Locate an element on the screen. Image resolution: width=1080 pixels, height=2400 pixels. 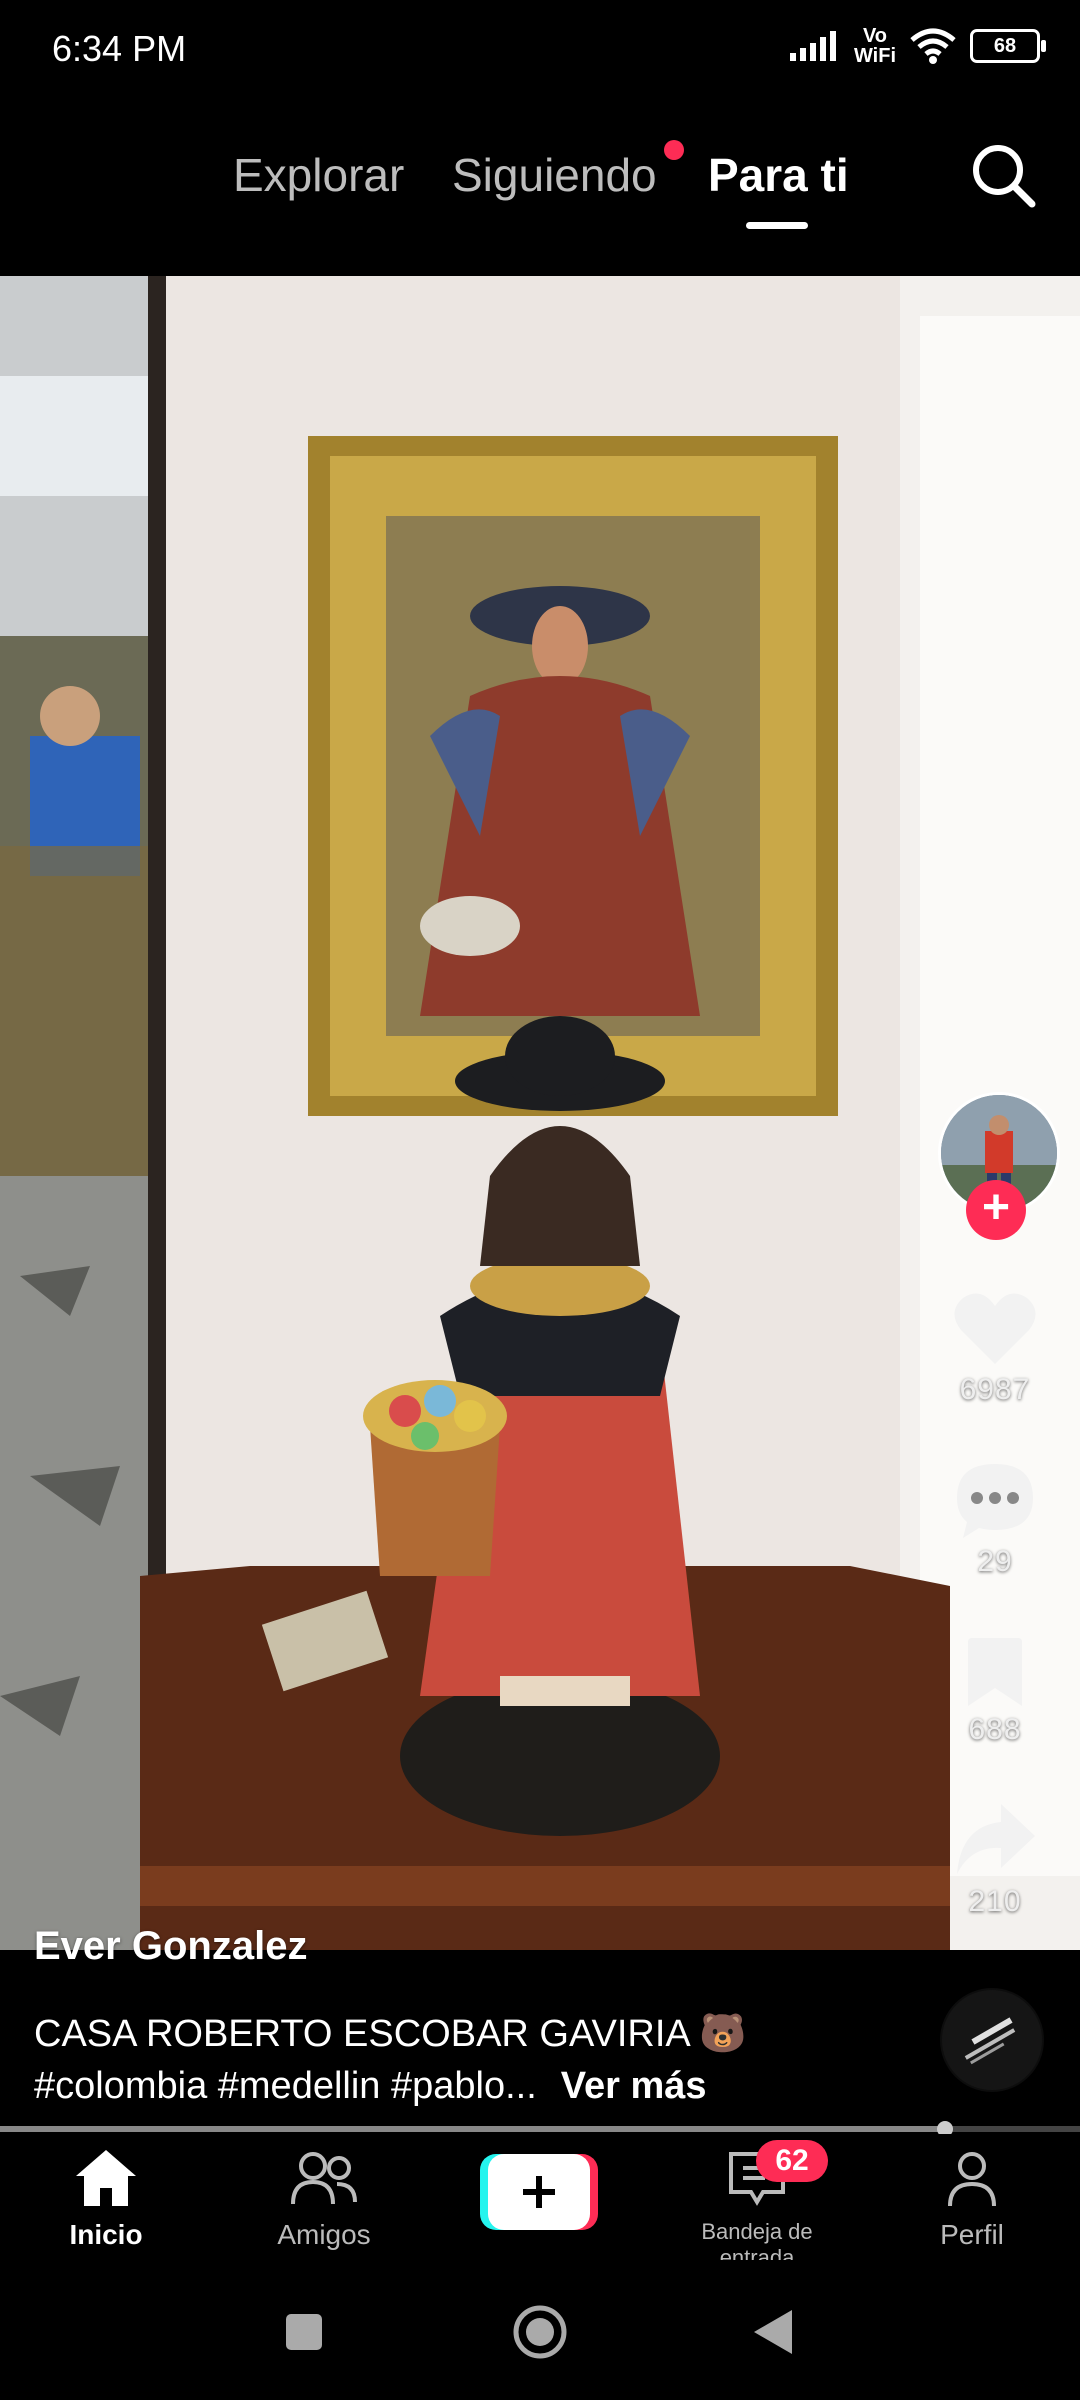
share-arrow-icon is located at coordinates (996, 1839).